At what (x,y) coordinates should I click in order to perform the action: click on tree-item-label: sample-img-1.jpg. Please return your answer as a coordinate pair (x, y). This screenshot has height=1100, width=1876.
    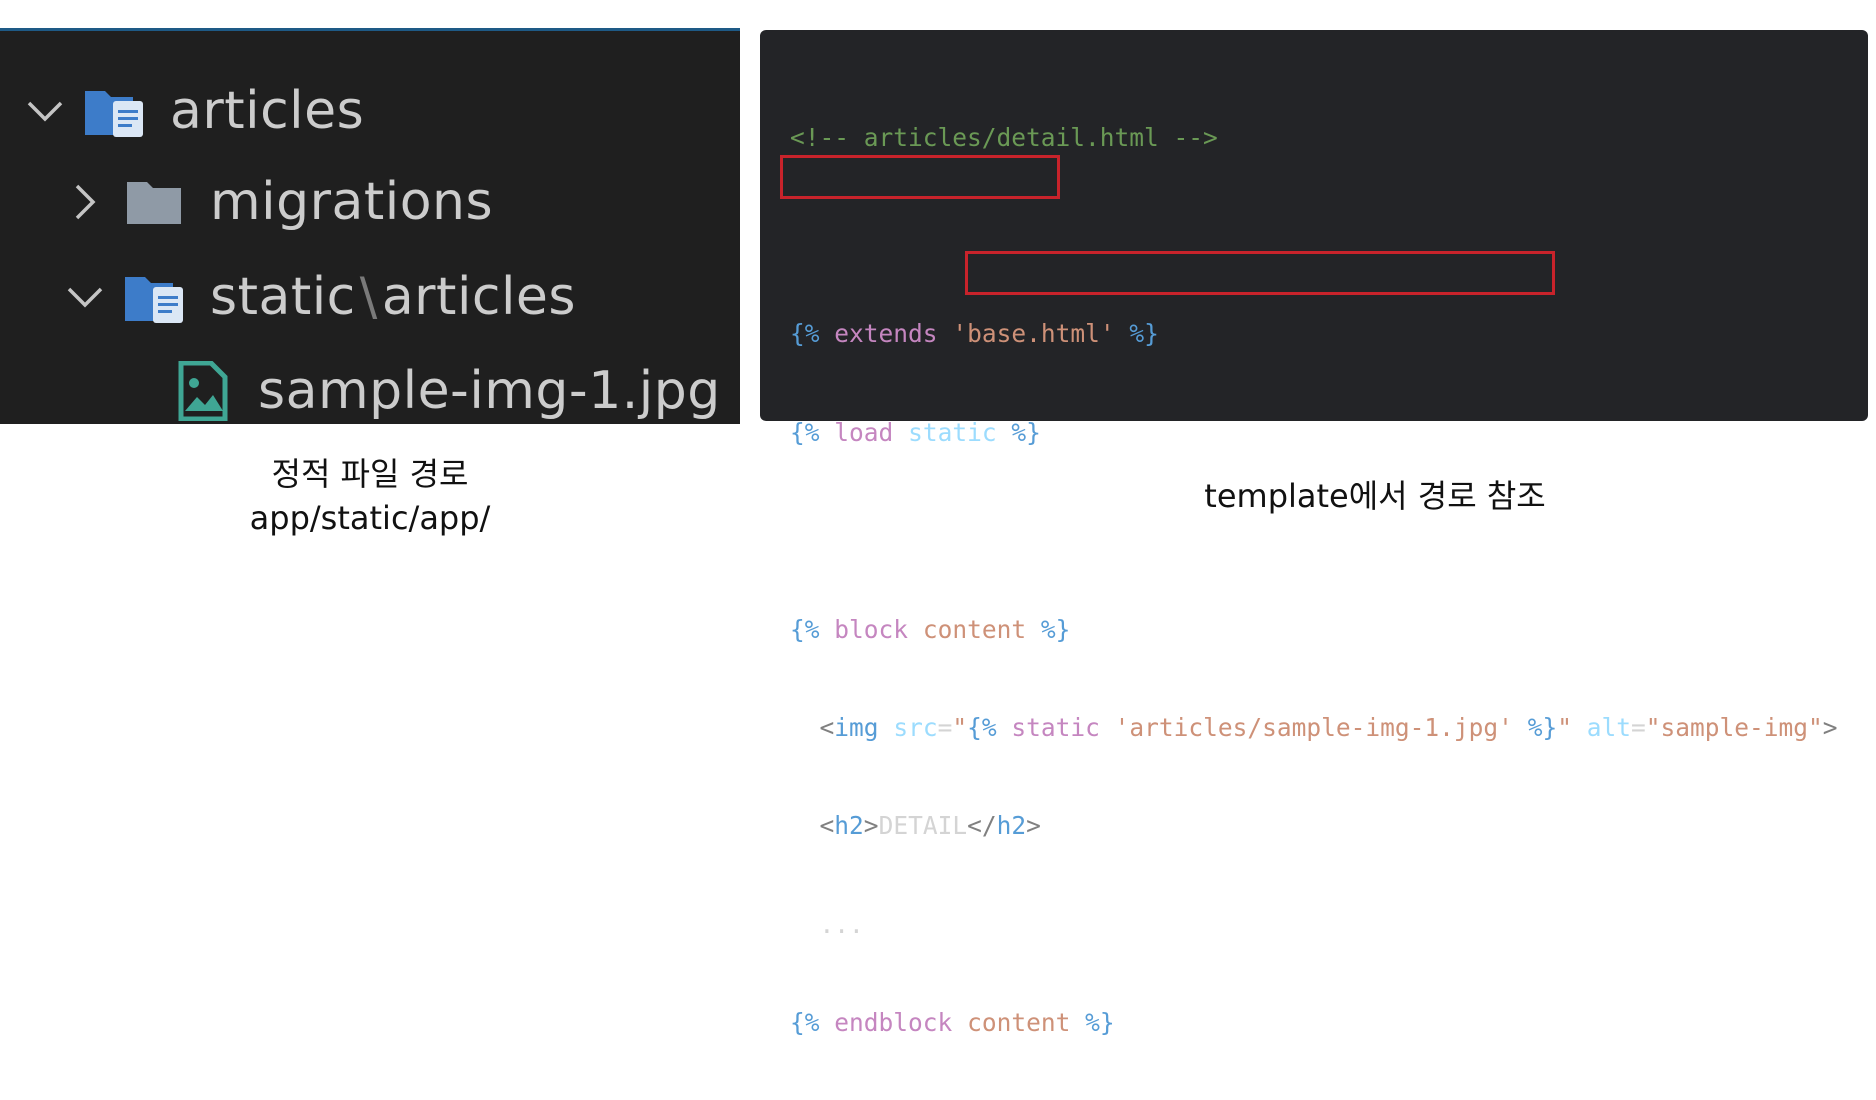
    Looking at the image, I should click on (489, 391).